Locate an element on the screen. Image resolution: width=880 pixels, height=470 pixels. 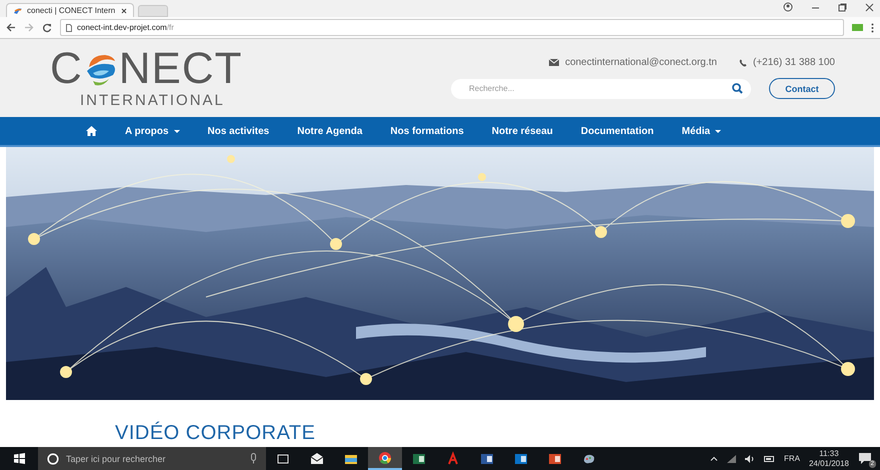
logo-text: C is located at coordinates (66, 69).